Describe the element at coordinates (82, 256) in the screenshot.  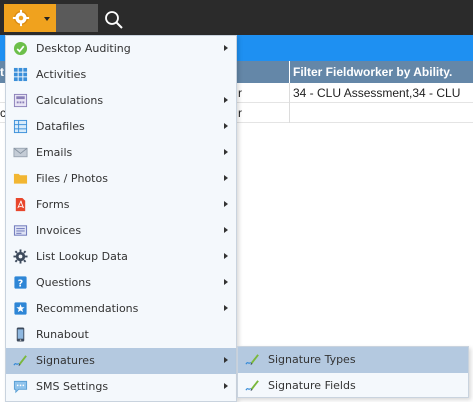
I see `menu-item-label: List Lookup Data` at that location.